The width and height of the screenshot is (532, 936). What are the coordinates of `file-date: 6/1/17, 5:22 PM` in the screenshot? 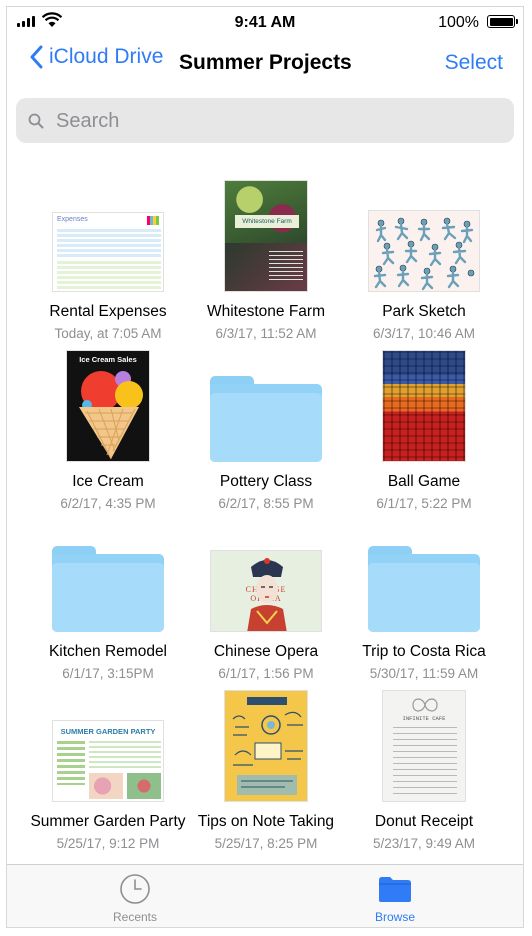 It's located at (424, 503).